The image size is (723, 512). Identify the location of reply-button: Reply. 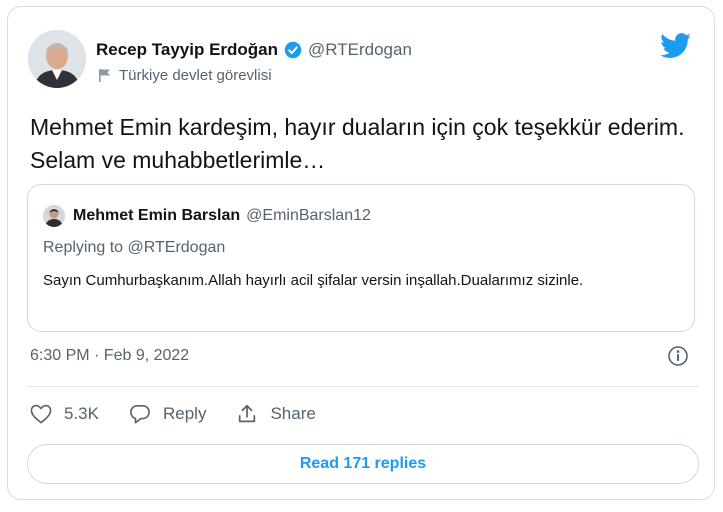
(167, 414).